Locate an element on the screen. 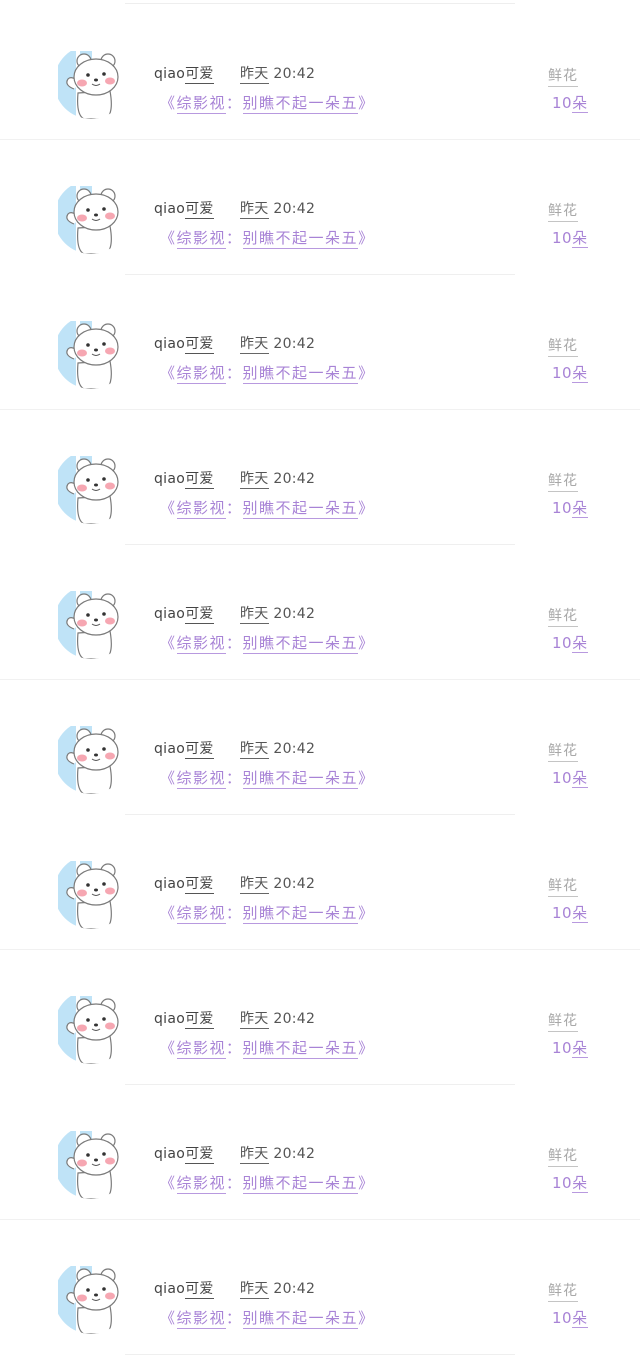 Image resolution: width=640 pixels, height=1368 pixels. row-divider is located at coordinates (320, 1354).